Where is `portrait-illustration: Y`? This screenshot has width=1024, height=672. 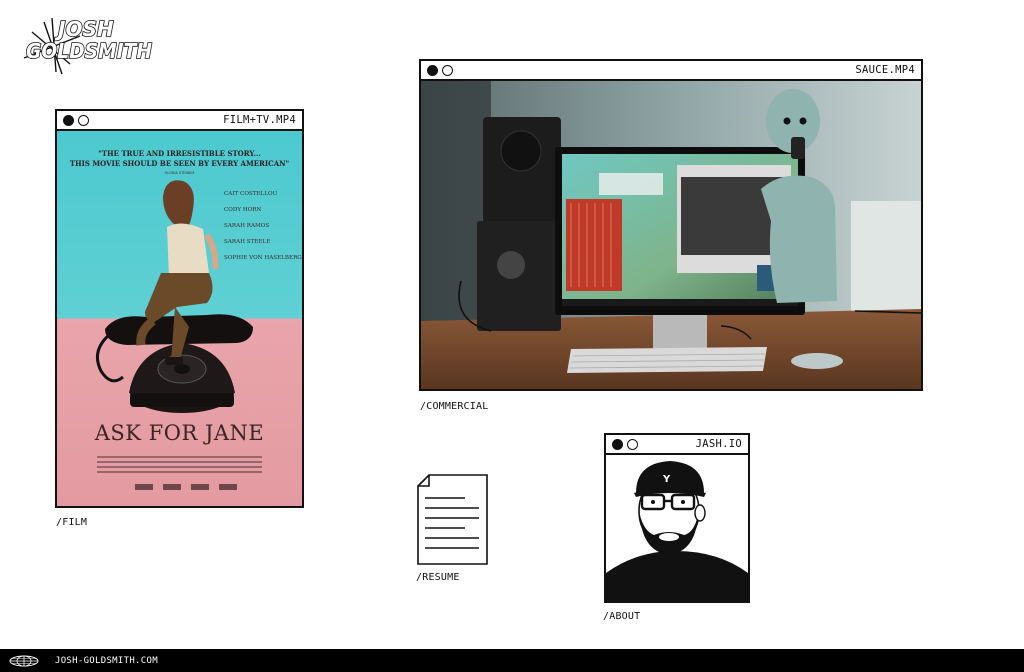 portrait-illustration: Y is located at coordinates (677, 528).